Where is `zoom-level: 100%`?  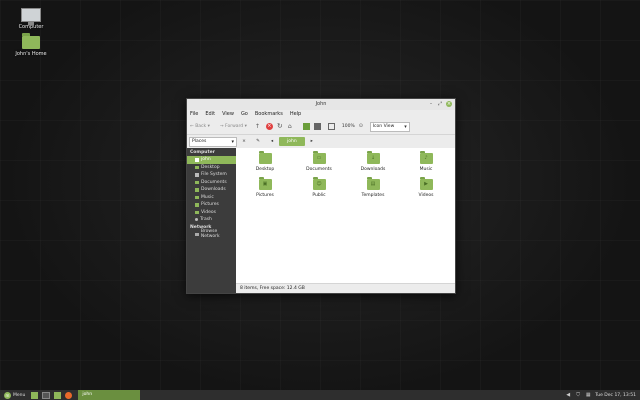
zoom-level: 100% is located at coordinates (348, 126).